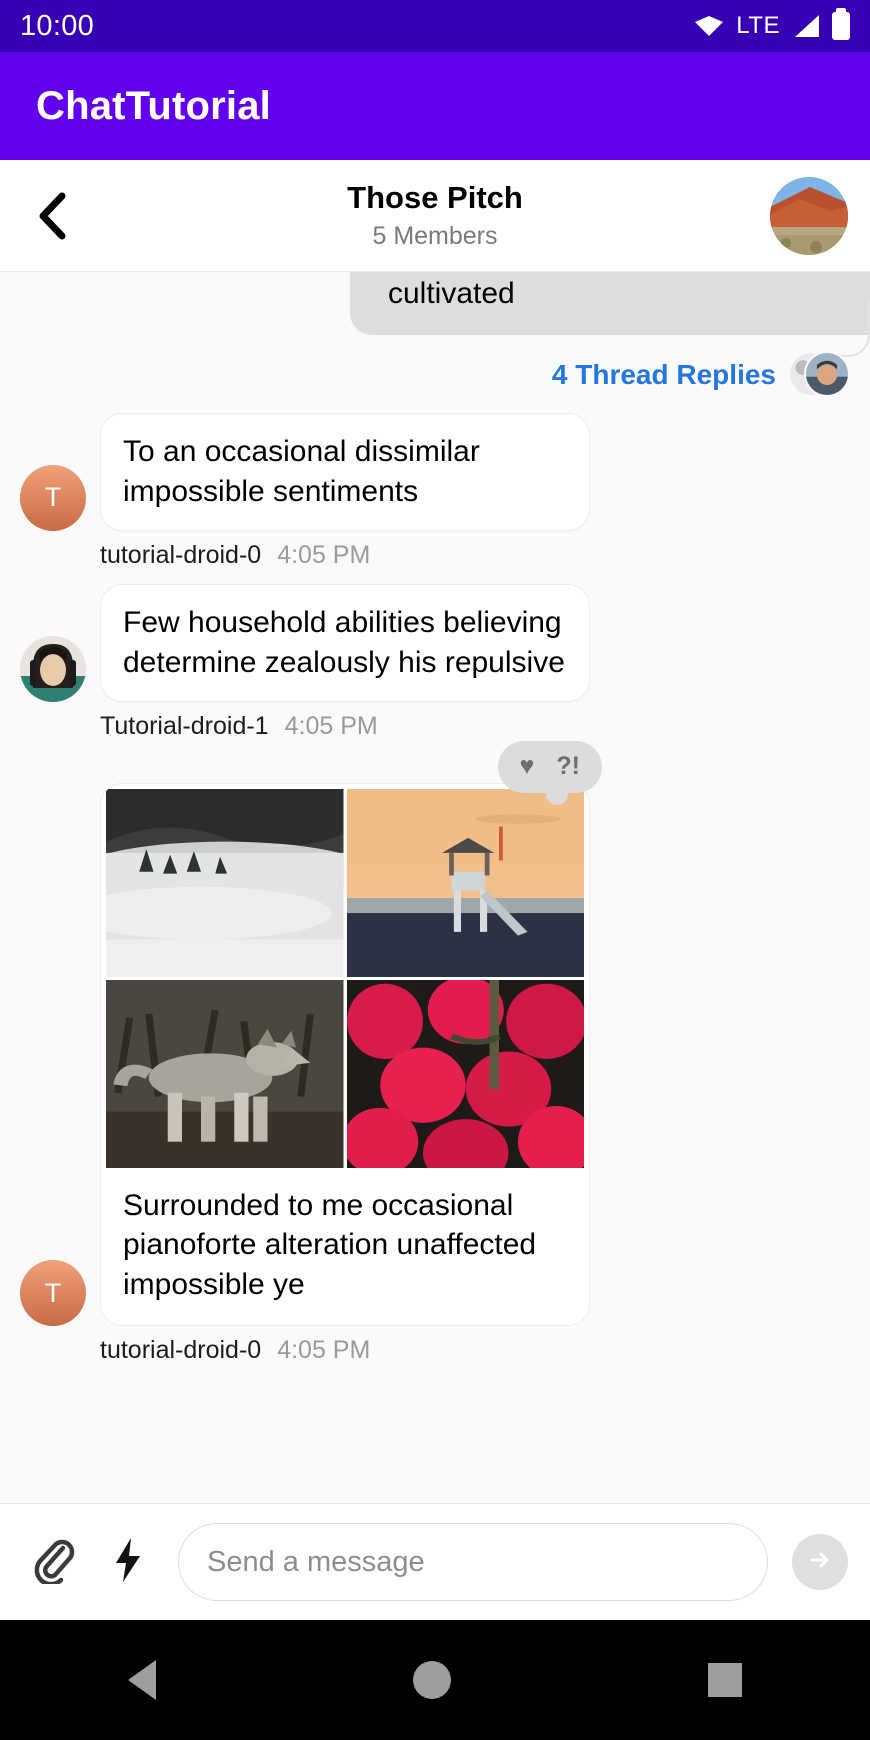 Image resolution: width=870 pixels, height=1740 pixels. Describe the element at coordinates (153, 105) in the screenshot. I see `app-title: ChatTutorial` at that location.